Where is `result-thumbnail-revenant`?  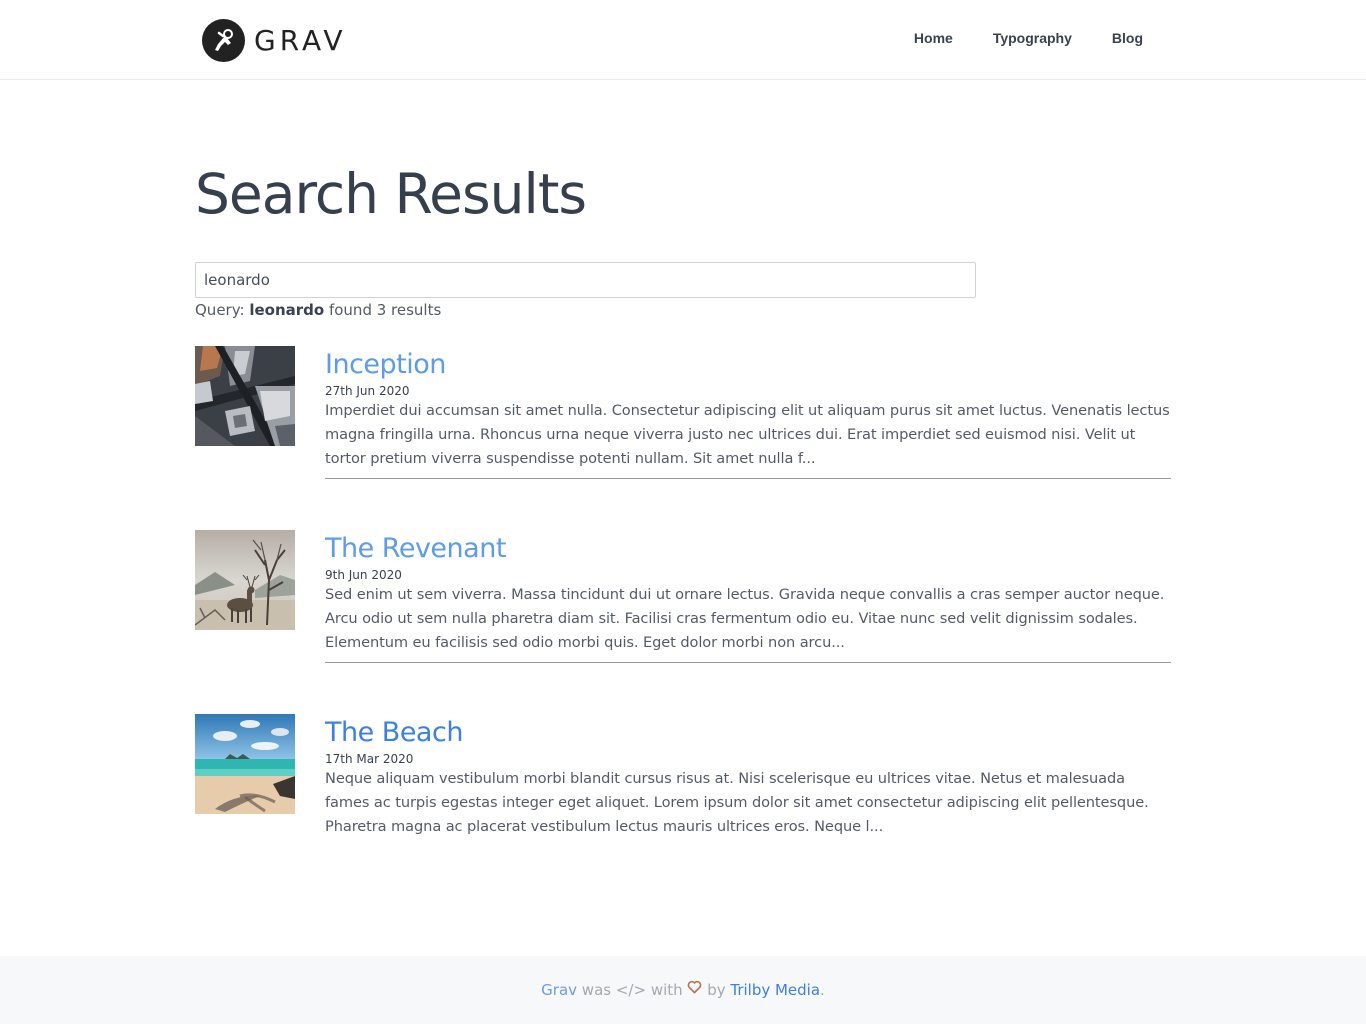 result-thumbnail-revenant is located at coordinates (245, 580).